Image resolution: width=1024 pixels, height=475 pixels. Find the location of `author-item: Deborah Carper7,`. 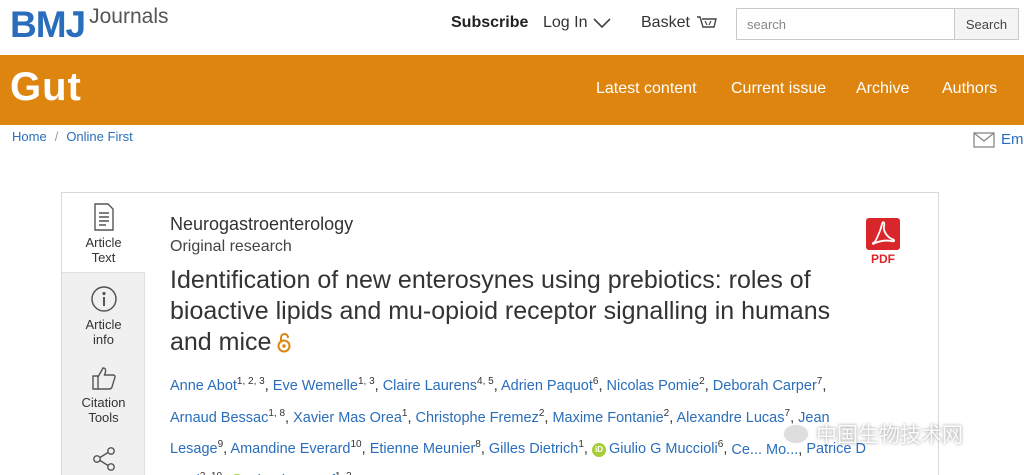

author-item: Deborah Carper7, is located at coordinates (770, 385).